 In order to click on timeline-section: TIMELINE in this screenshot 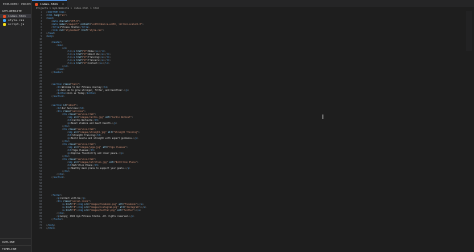, I will do `click(15, 248)`.